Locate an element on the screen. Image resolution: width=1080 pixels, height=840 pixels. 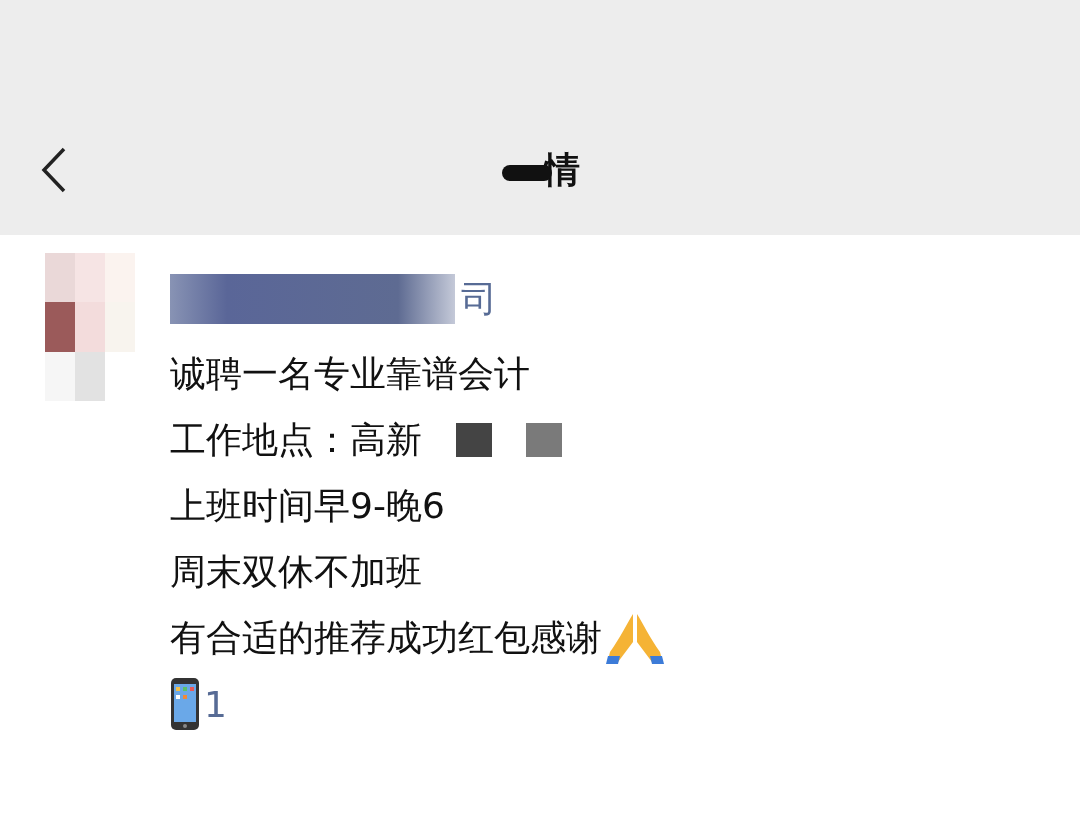
post-text: 工作地点：高新 is located at coordinates (296, 439).